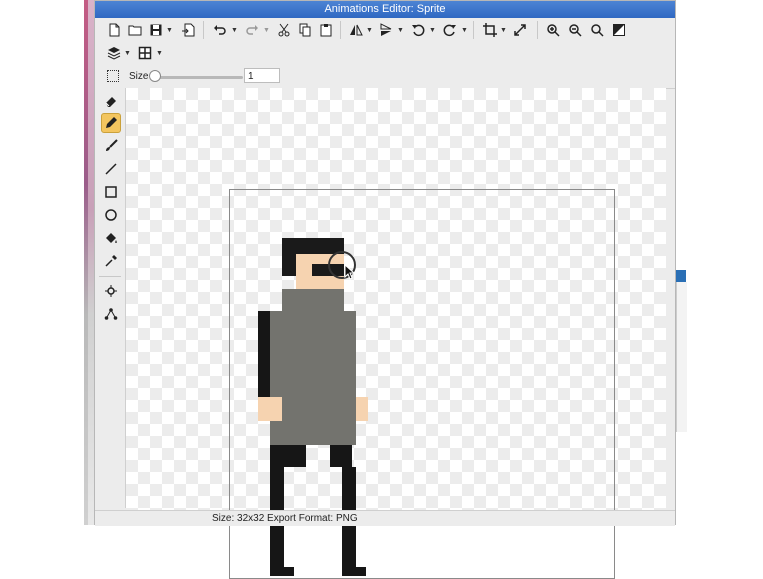 The width and height of the screenshot is (763, 579). What do you see at coordinates (111, 215) in the screenshot?
I see `ellipse-icon` at bounding box center [111, 215].